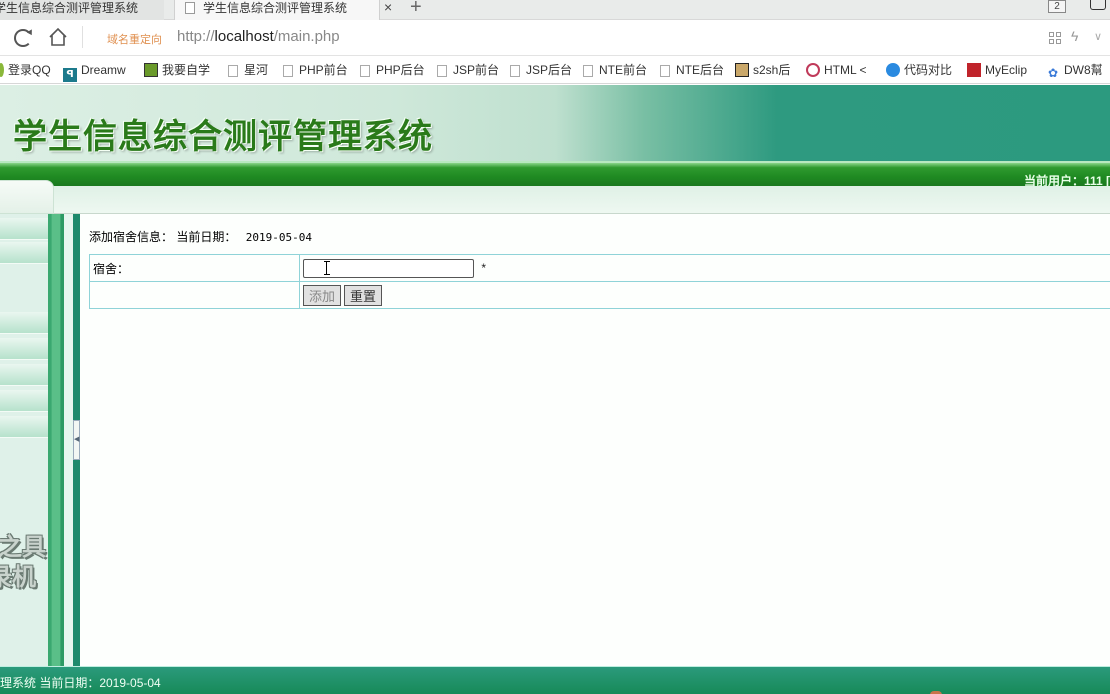  I want to click on bookmark-item: 我要自学, so click(177, 70).